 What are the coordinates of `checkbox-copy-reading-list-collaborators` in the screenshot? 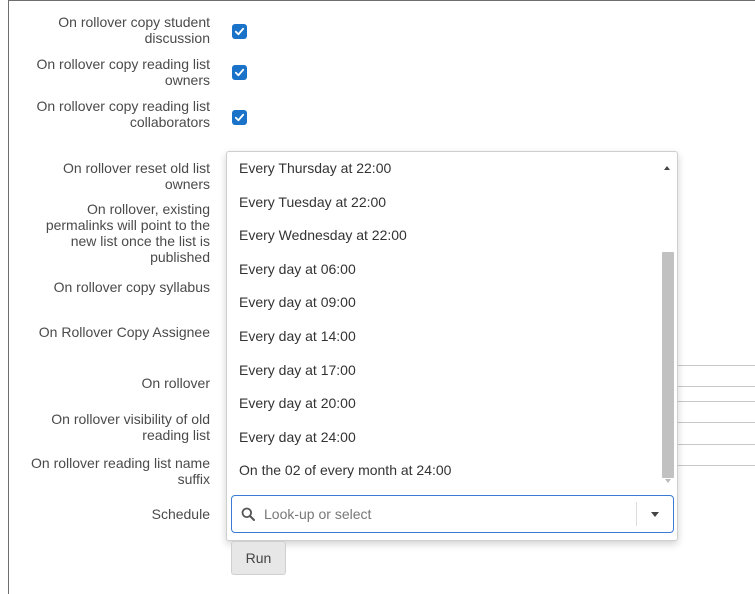 It's located at (239, 117).